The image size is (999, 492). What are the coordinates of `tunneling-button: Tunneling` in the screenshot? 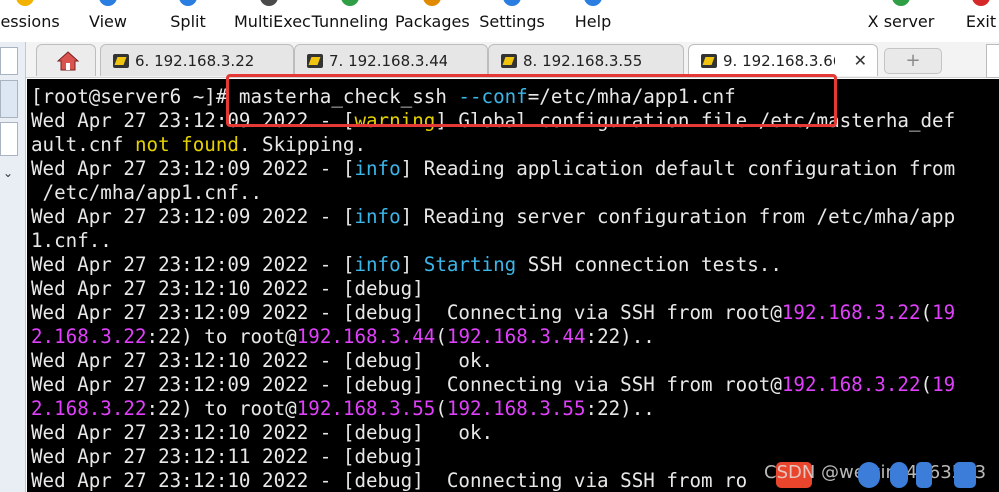 It's located at (350, 21).